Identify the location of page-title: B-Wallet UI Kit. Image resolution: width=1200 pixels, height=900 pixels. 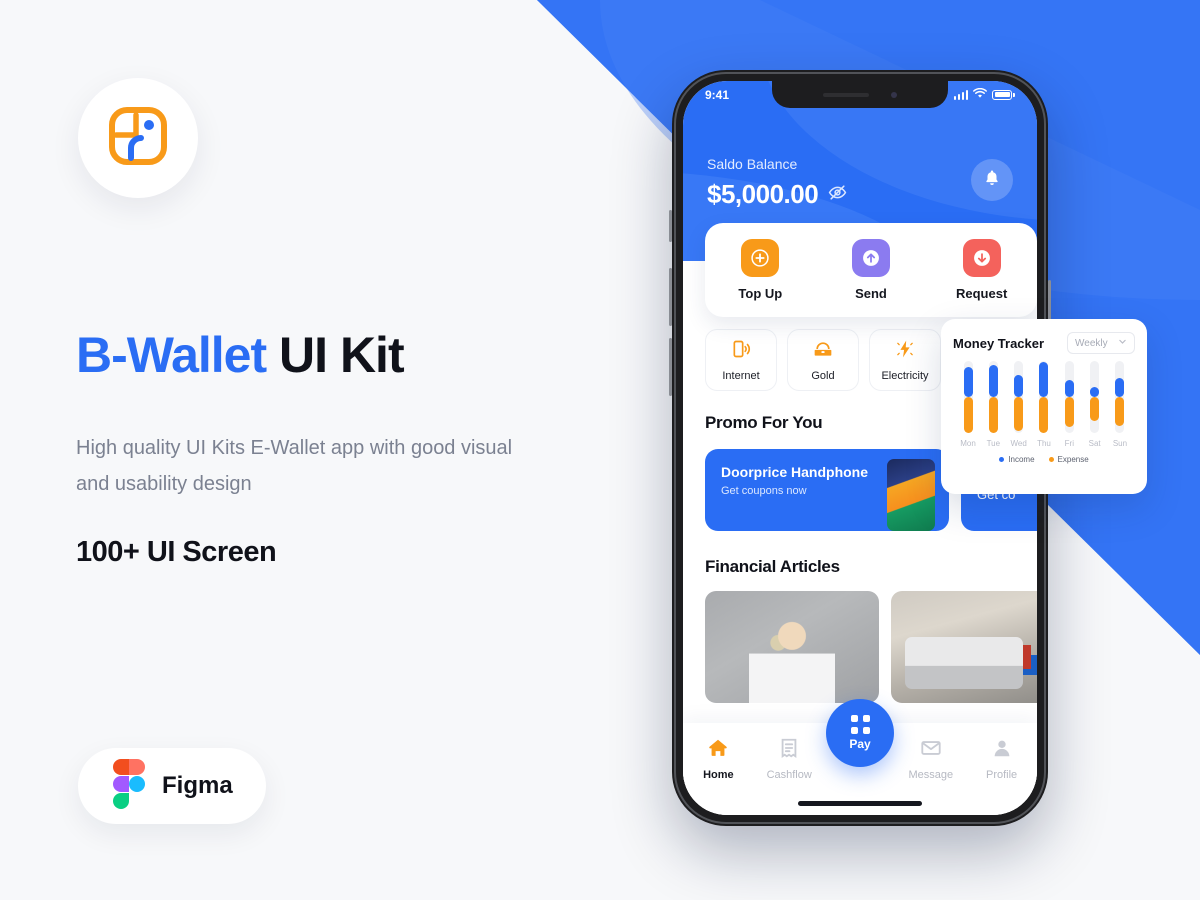
(240, 355).